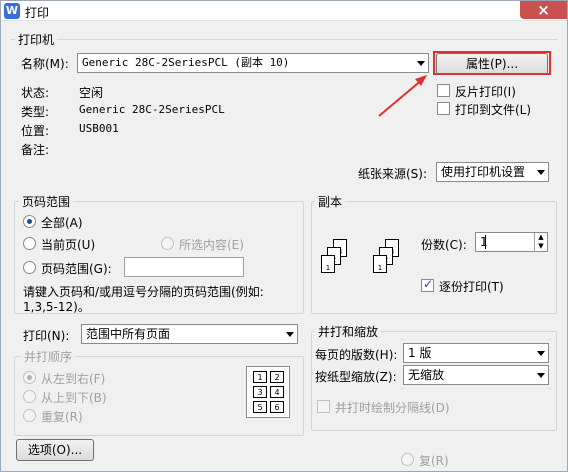 This screenshot has width=568, height=472. What do you see at coordinates (356, 377) in the screenshot?
I see `scale-label: 按纸型缩放(Z):` at bounding box center [356, 377].